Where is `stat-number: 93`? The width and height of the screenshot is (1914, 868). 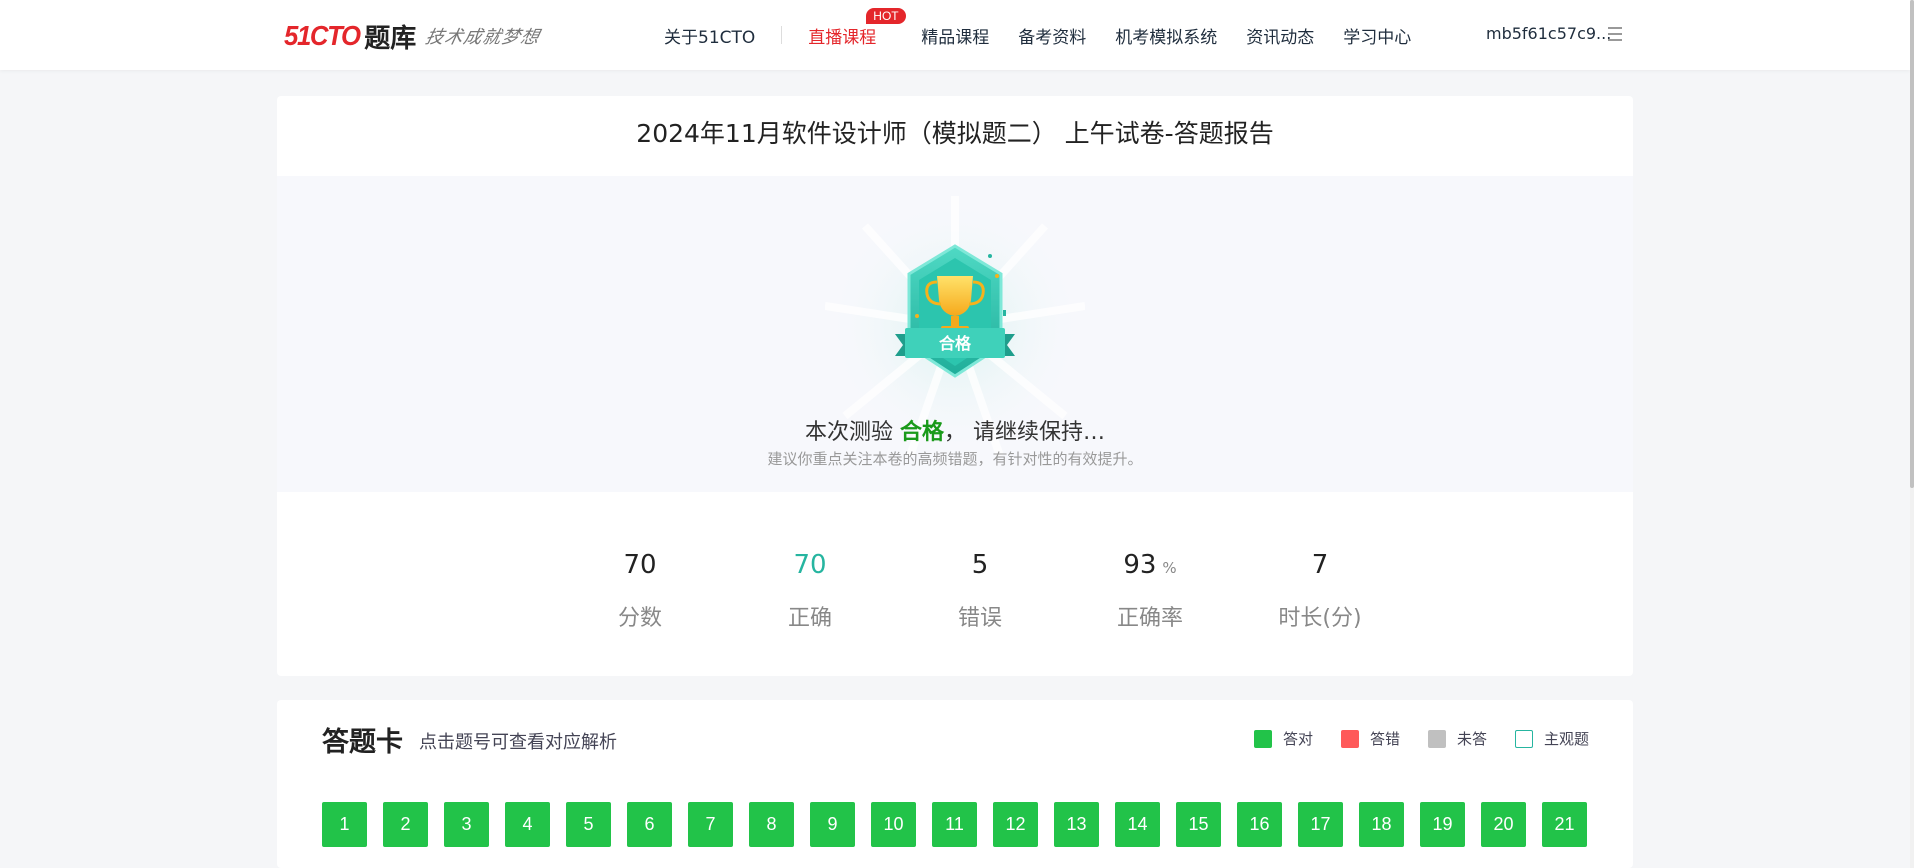 stat-number: 93 is located at coordinates (1140, 565).